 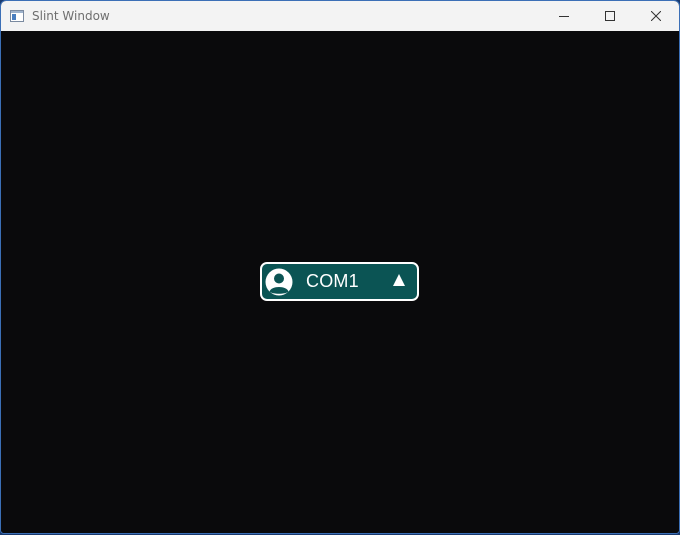 What do you see at coordinates (71, 16) in the screenshot?
I see `window-title: Slint Window` at bounding box center [71, 16].